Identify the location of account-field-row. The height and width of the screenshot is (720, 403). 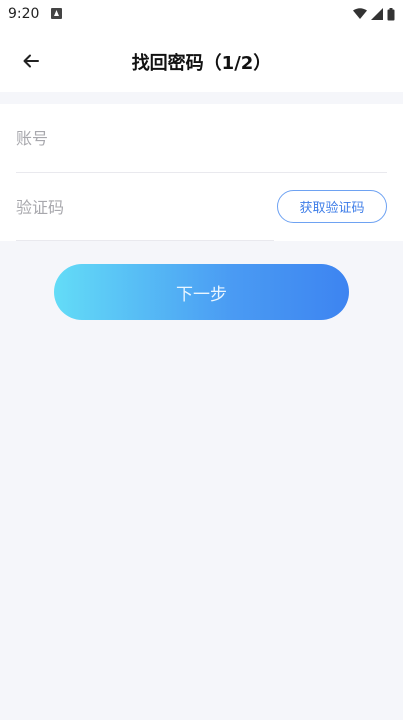
(201, 138).